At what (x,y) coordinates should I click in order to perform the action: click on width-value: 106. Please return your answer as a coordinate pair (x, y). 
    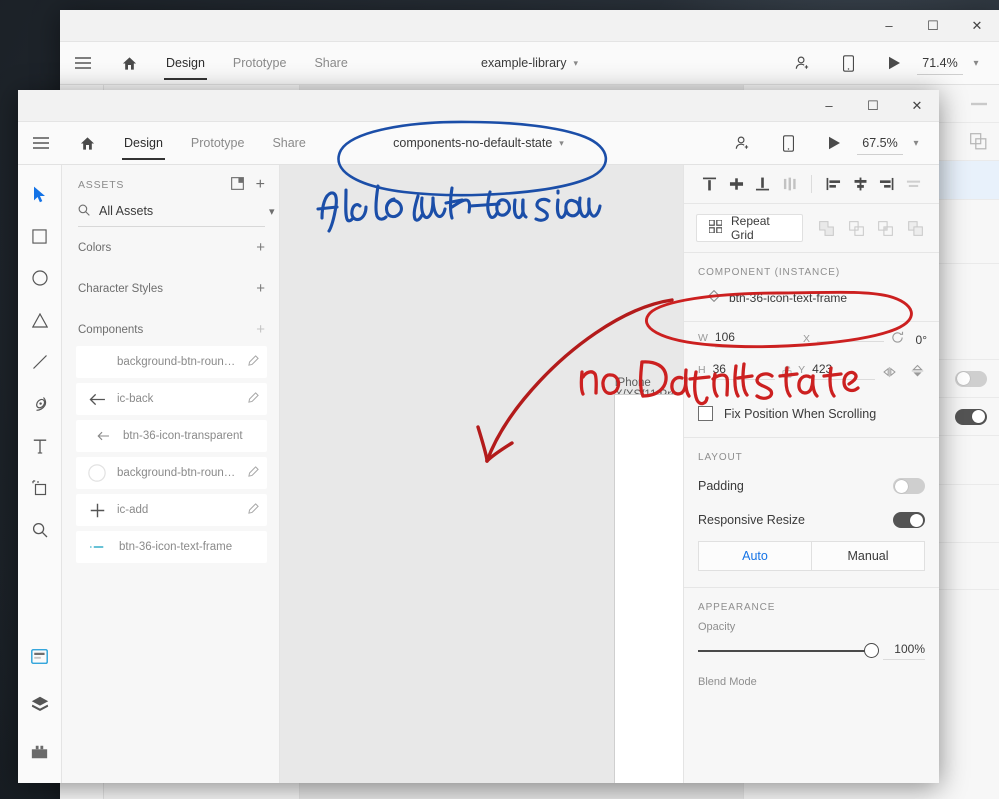
    Looking at the image, I should click on (746, 339).